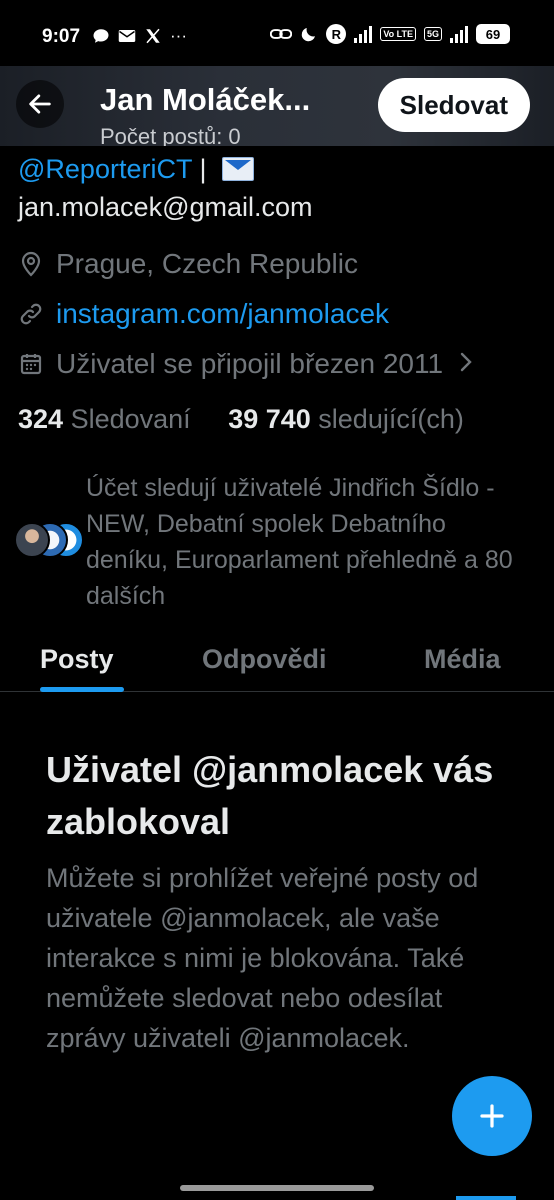 This screenshot has height=1200, width=554. What do you see at coordinates (130, 419) in the screenshot?
I see `following-label: Sledovaní` at bounding box center [130, 419].